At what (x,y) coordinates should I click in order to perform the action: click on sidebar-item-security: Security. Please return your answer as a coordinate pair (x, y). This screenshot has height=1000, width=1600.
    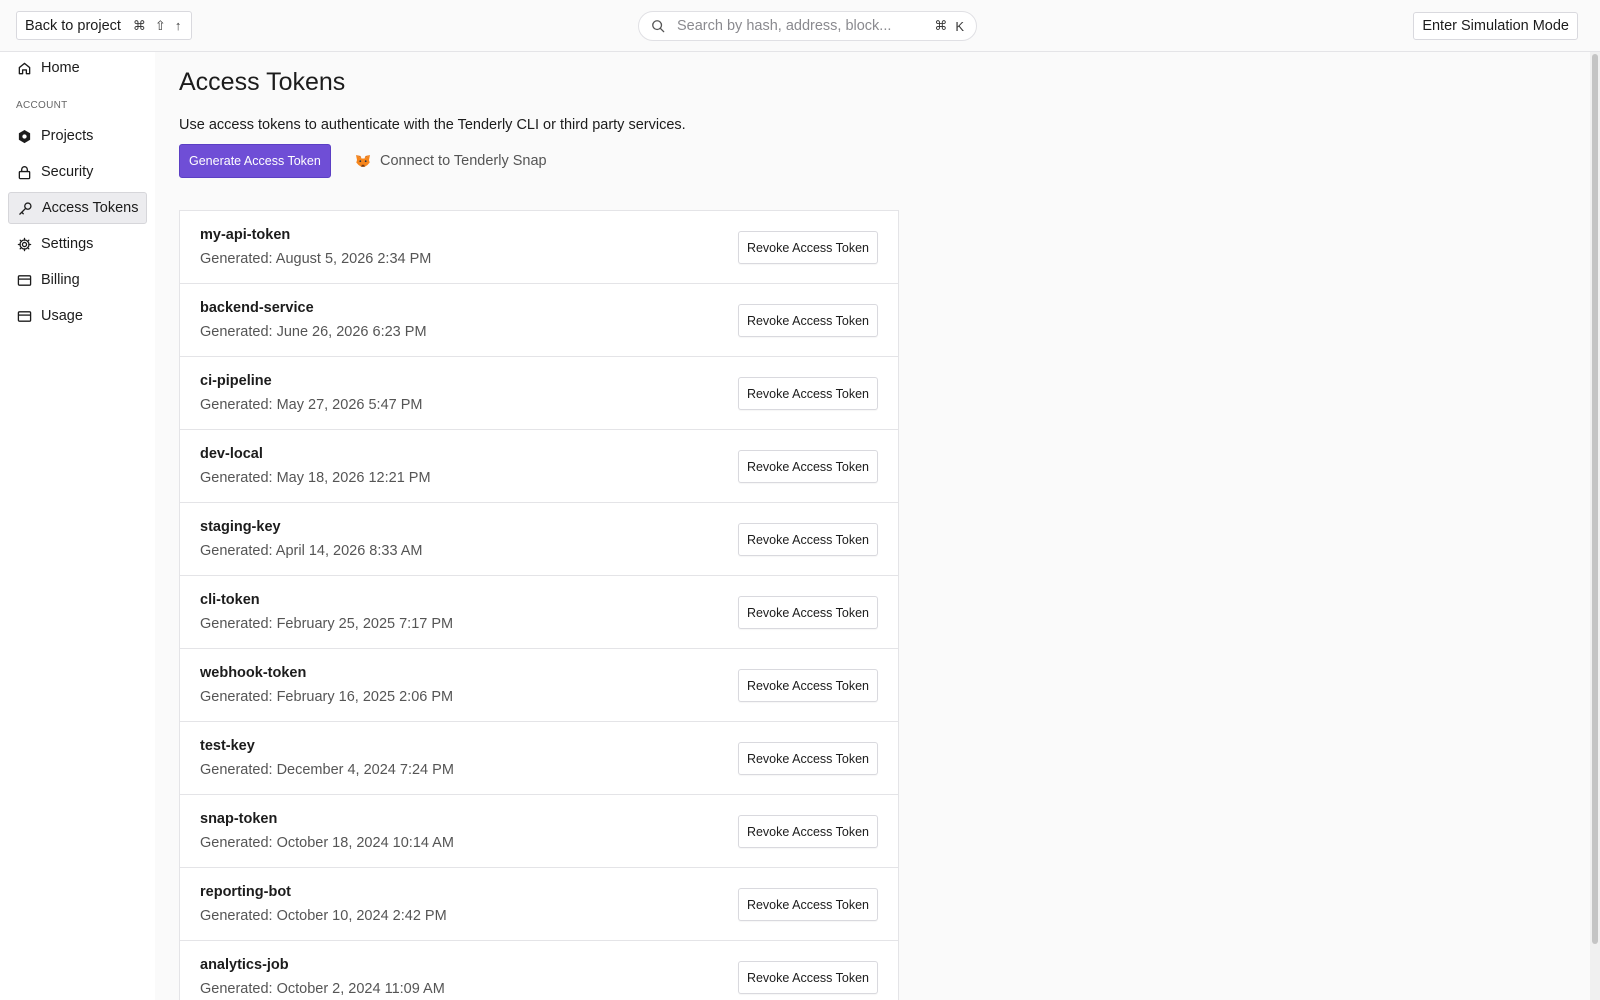
    Looking at the image, I should click on (77, 172).